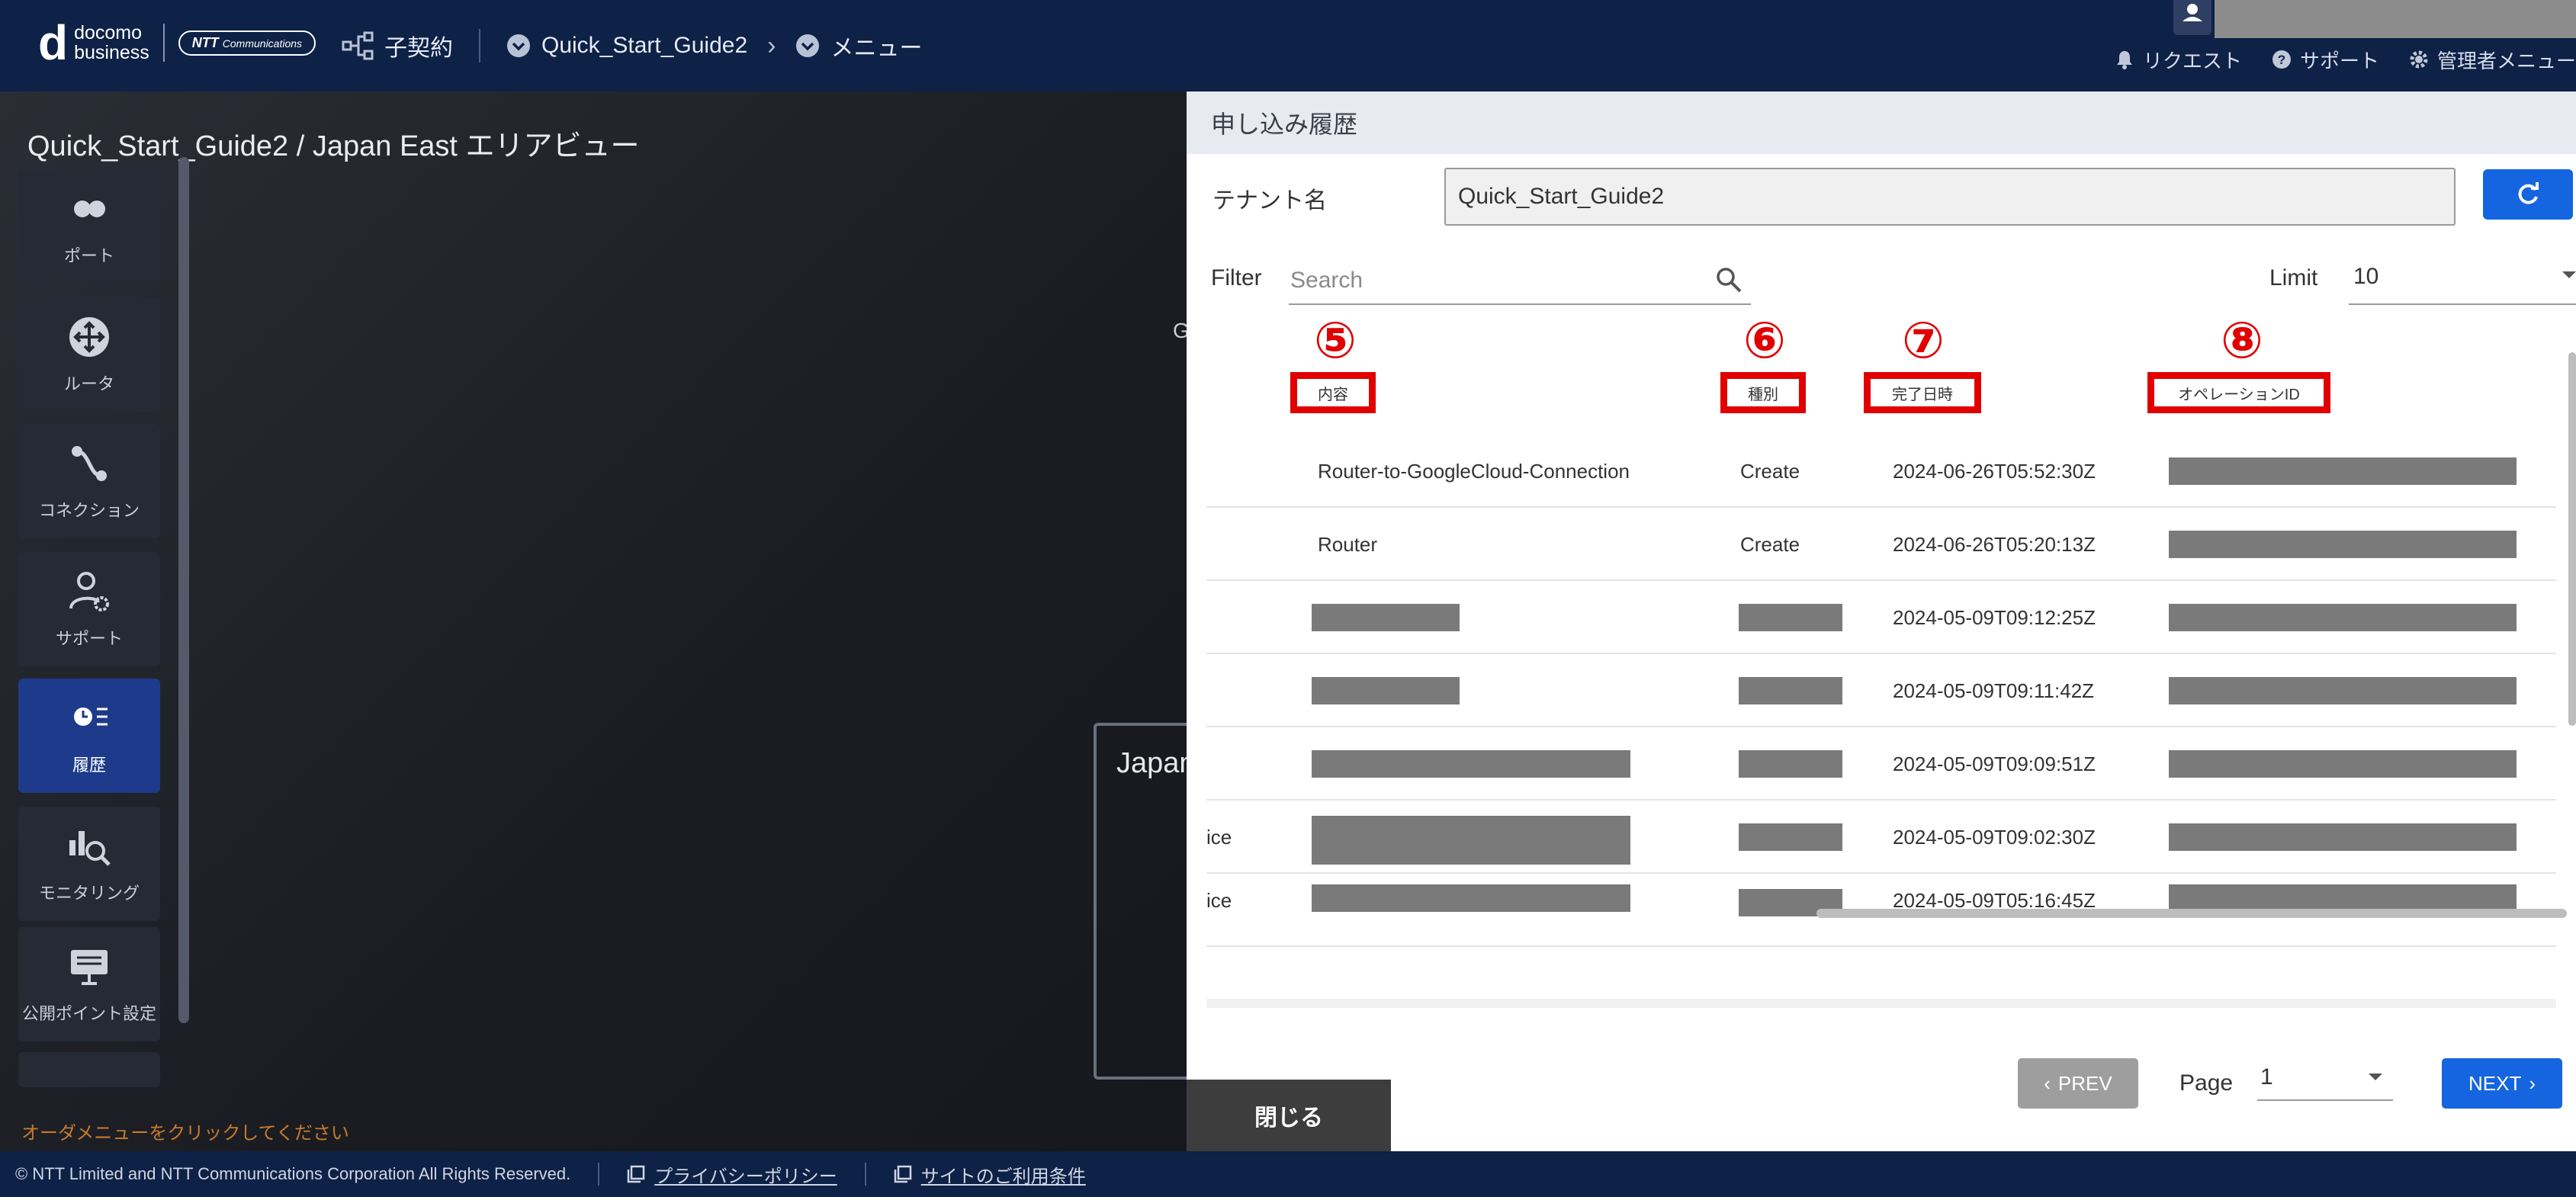 The image size is (2576, 1197). I want to click on cell-completed: 2024-05-09T09:12:25Z, so click(1994, 617).